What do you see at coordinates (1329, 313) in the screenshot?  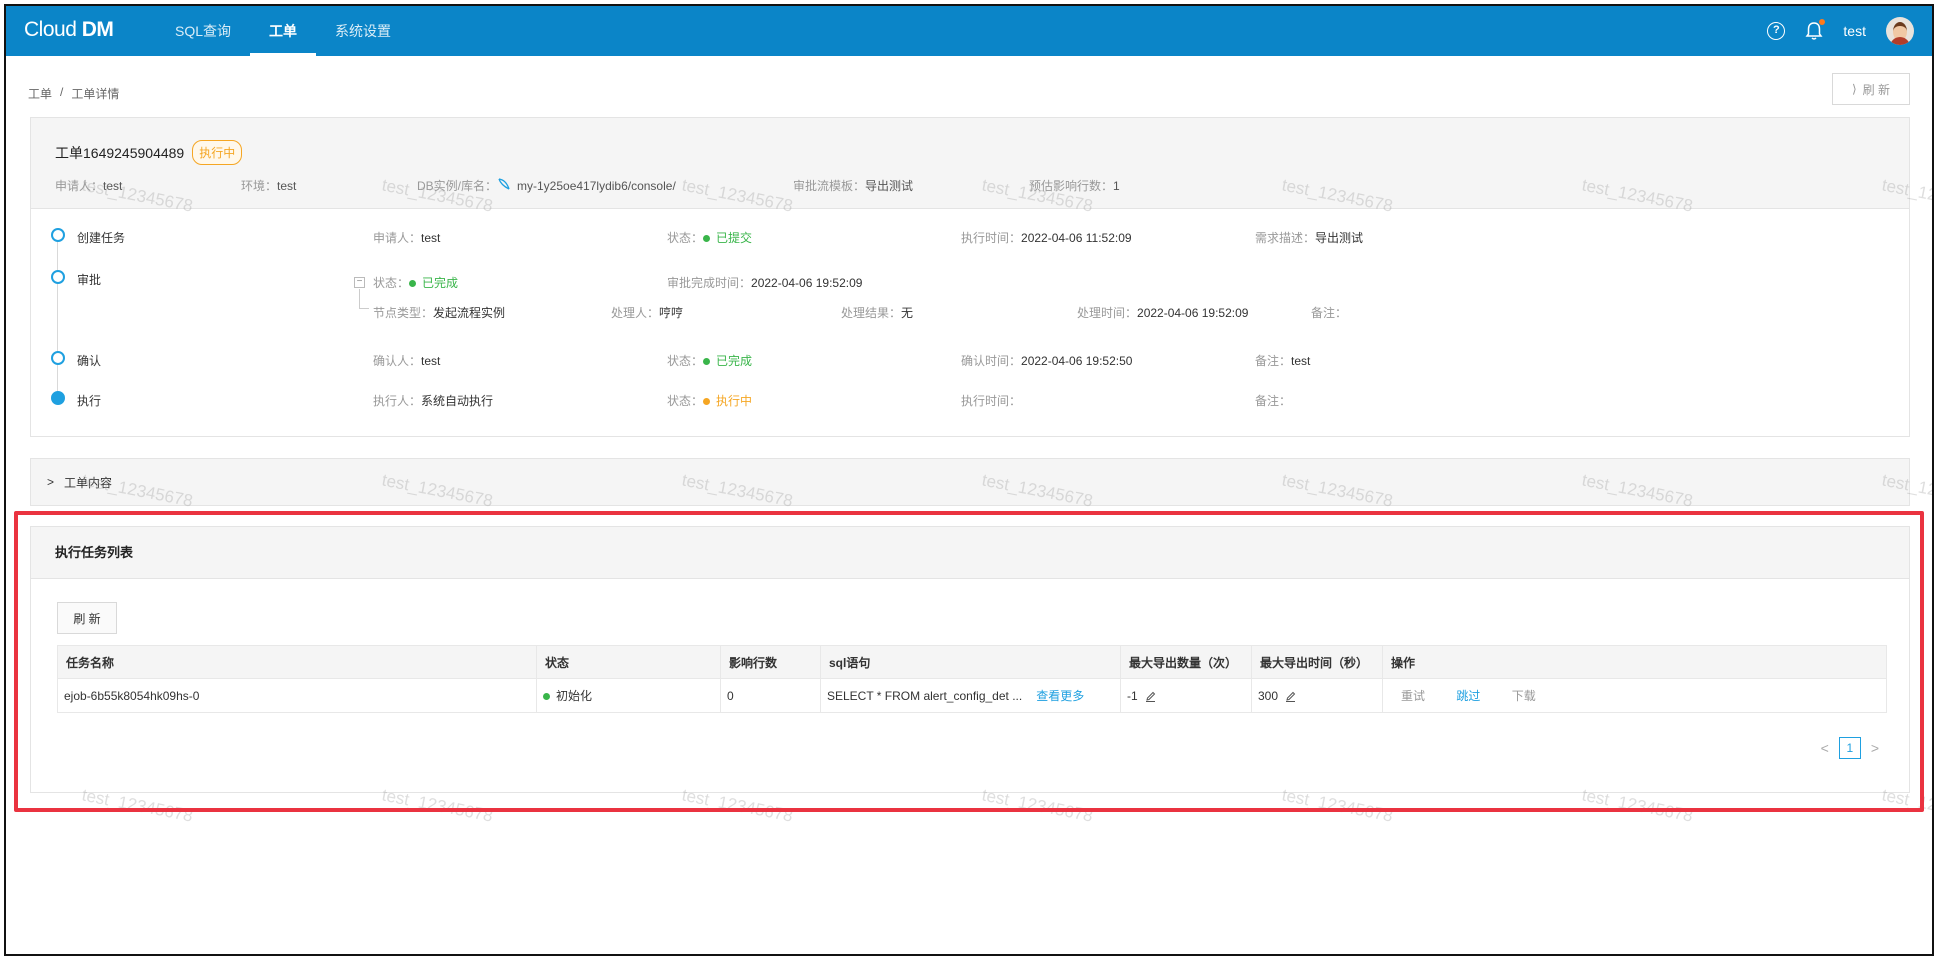 I see `approve-note: 备注：` at bounding box center [1329, 313].